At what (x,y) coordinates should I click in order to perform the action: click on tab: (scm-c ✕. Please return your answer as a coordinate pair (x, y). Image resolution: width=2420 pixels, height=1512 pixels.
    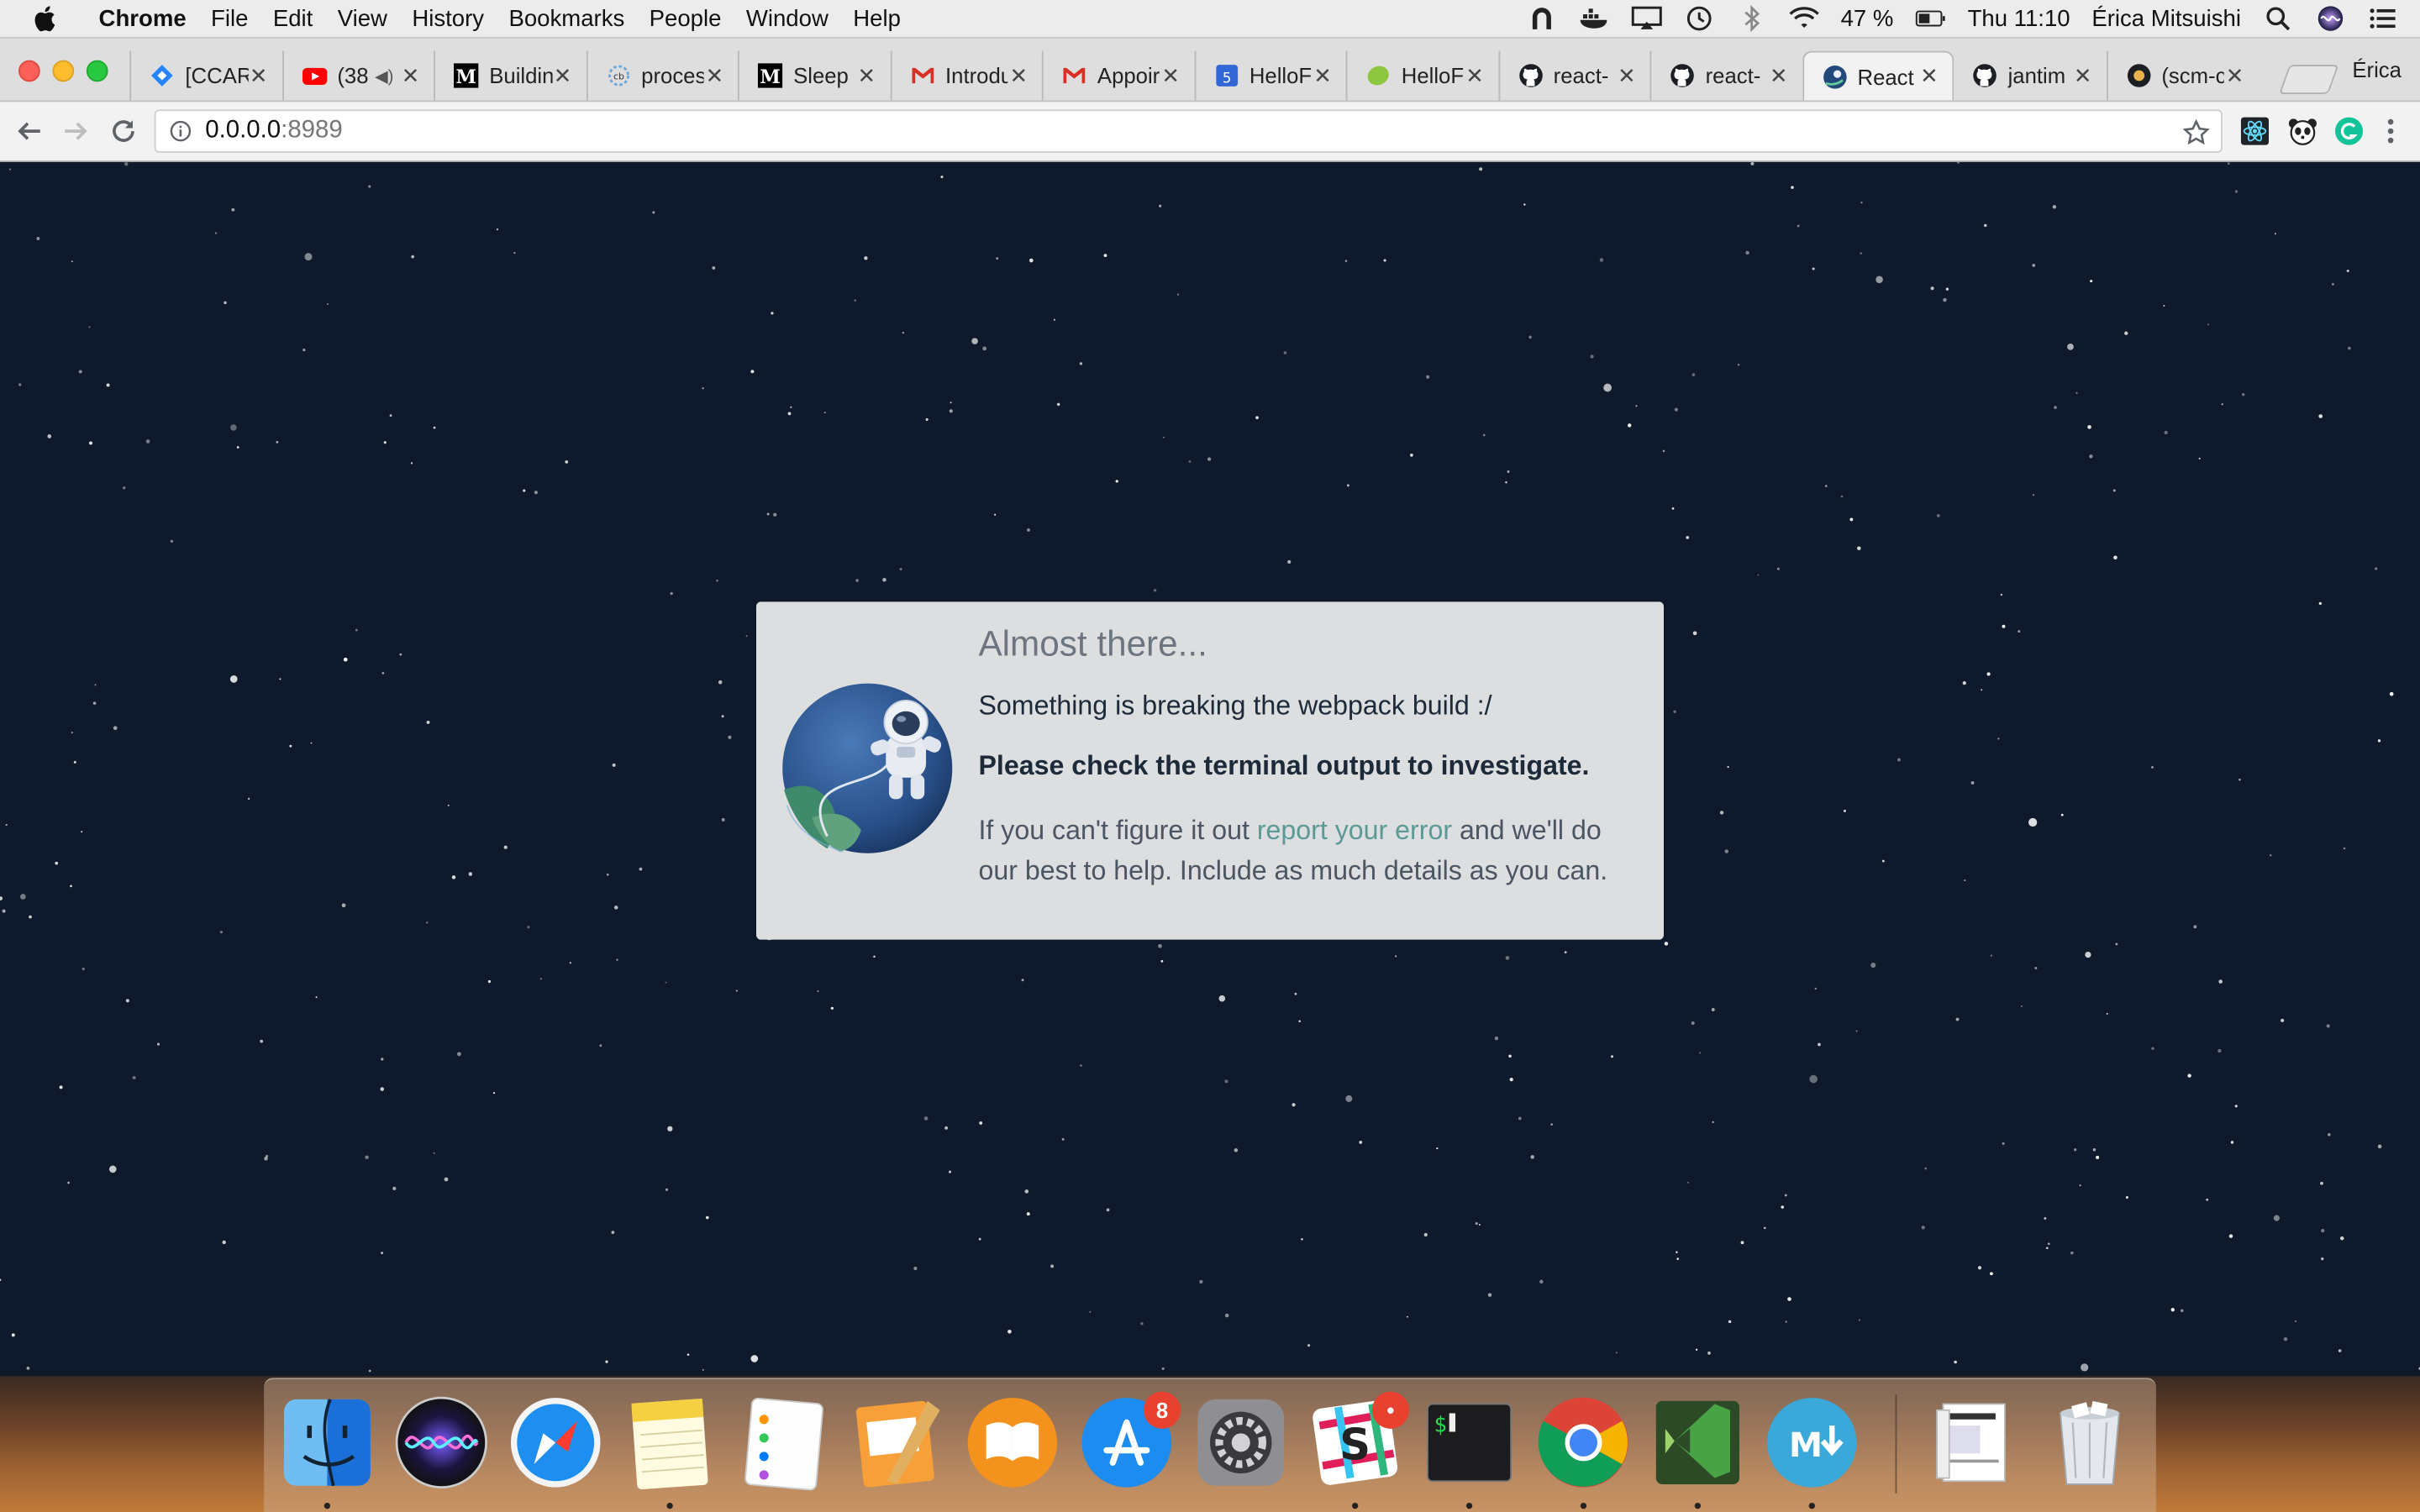
    Looking at the image, I should click on (2182, 75).